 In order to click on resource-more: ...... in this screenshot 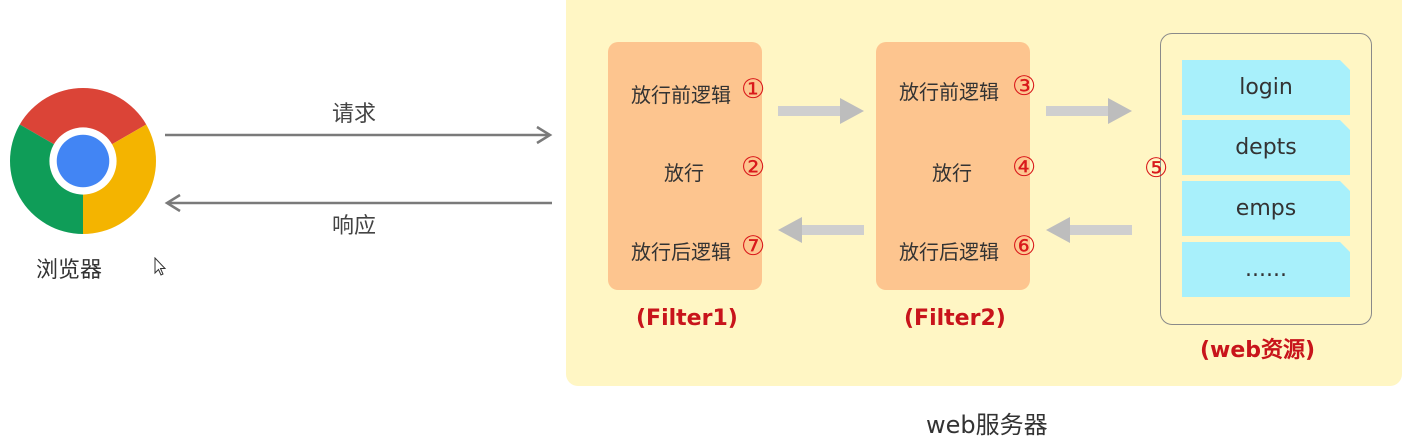, I will do `click(1266, 269)`.